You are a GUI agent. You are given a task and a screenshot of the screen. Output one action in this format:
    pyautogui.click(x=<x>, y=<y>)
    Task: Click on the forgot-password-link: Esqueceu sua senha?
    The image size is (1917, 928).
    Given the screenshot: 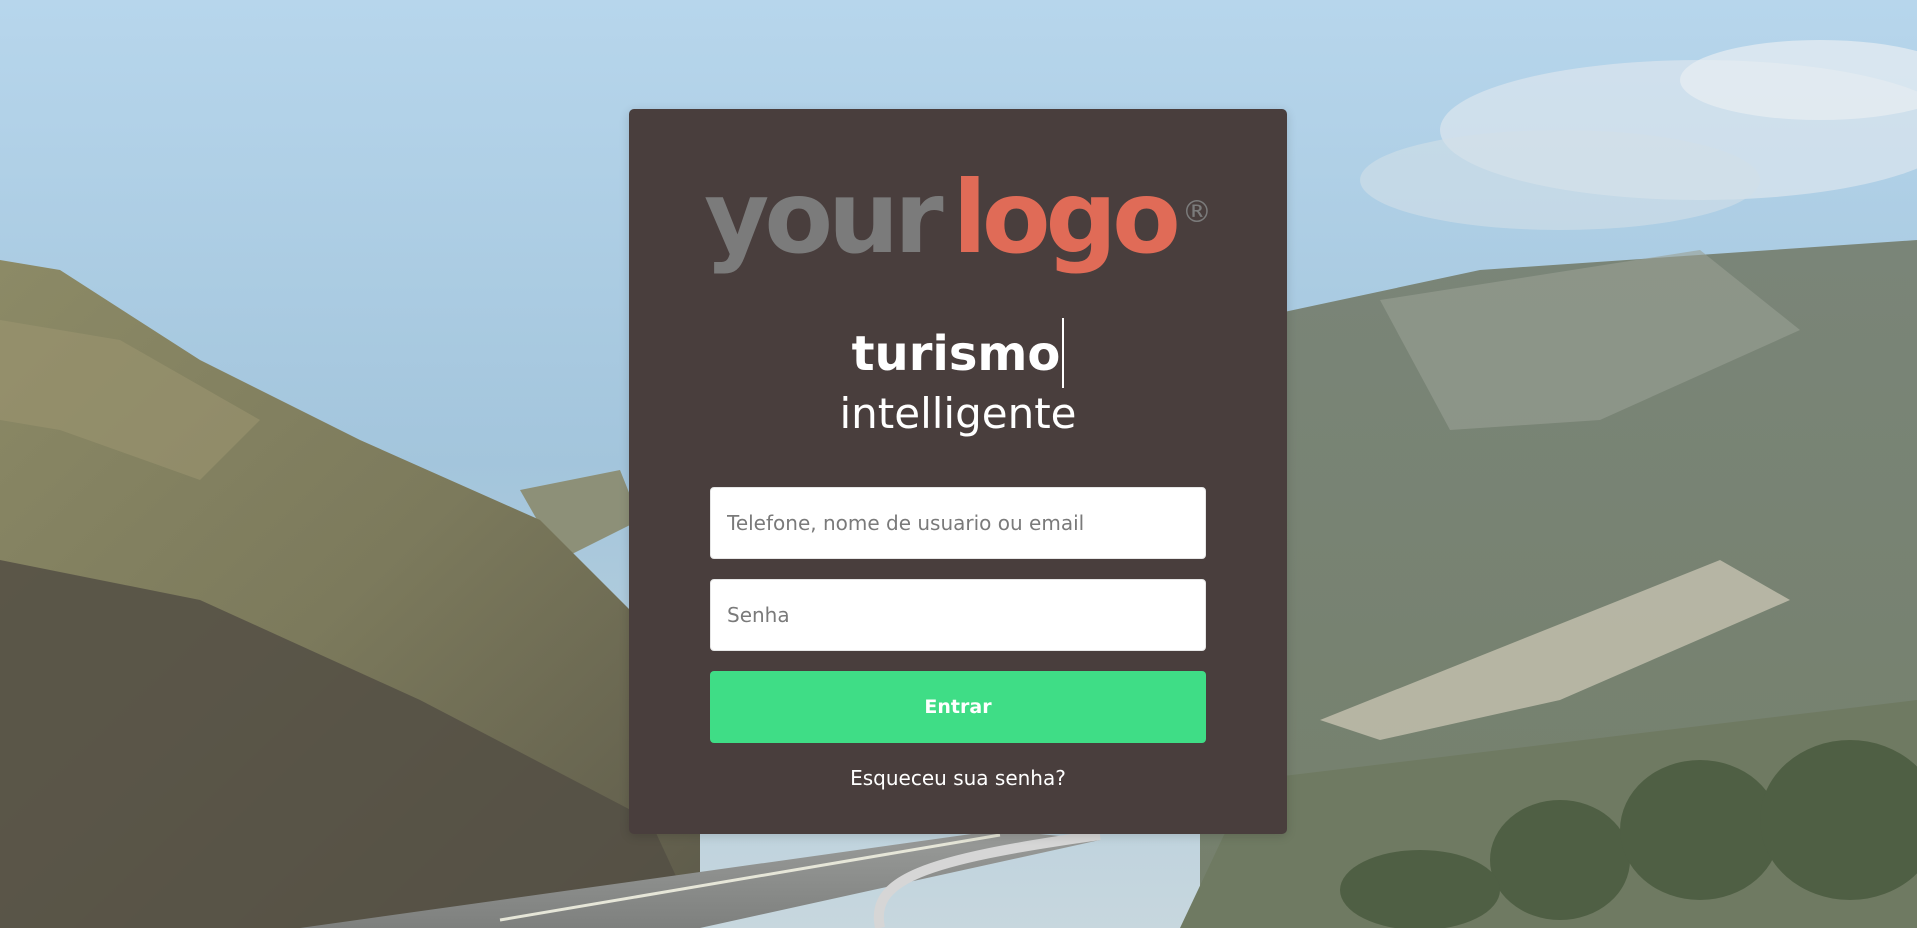 What is the action you would take?
    pyautogui.click(x=958, y=778)
    